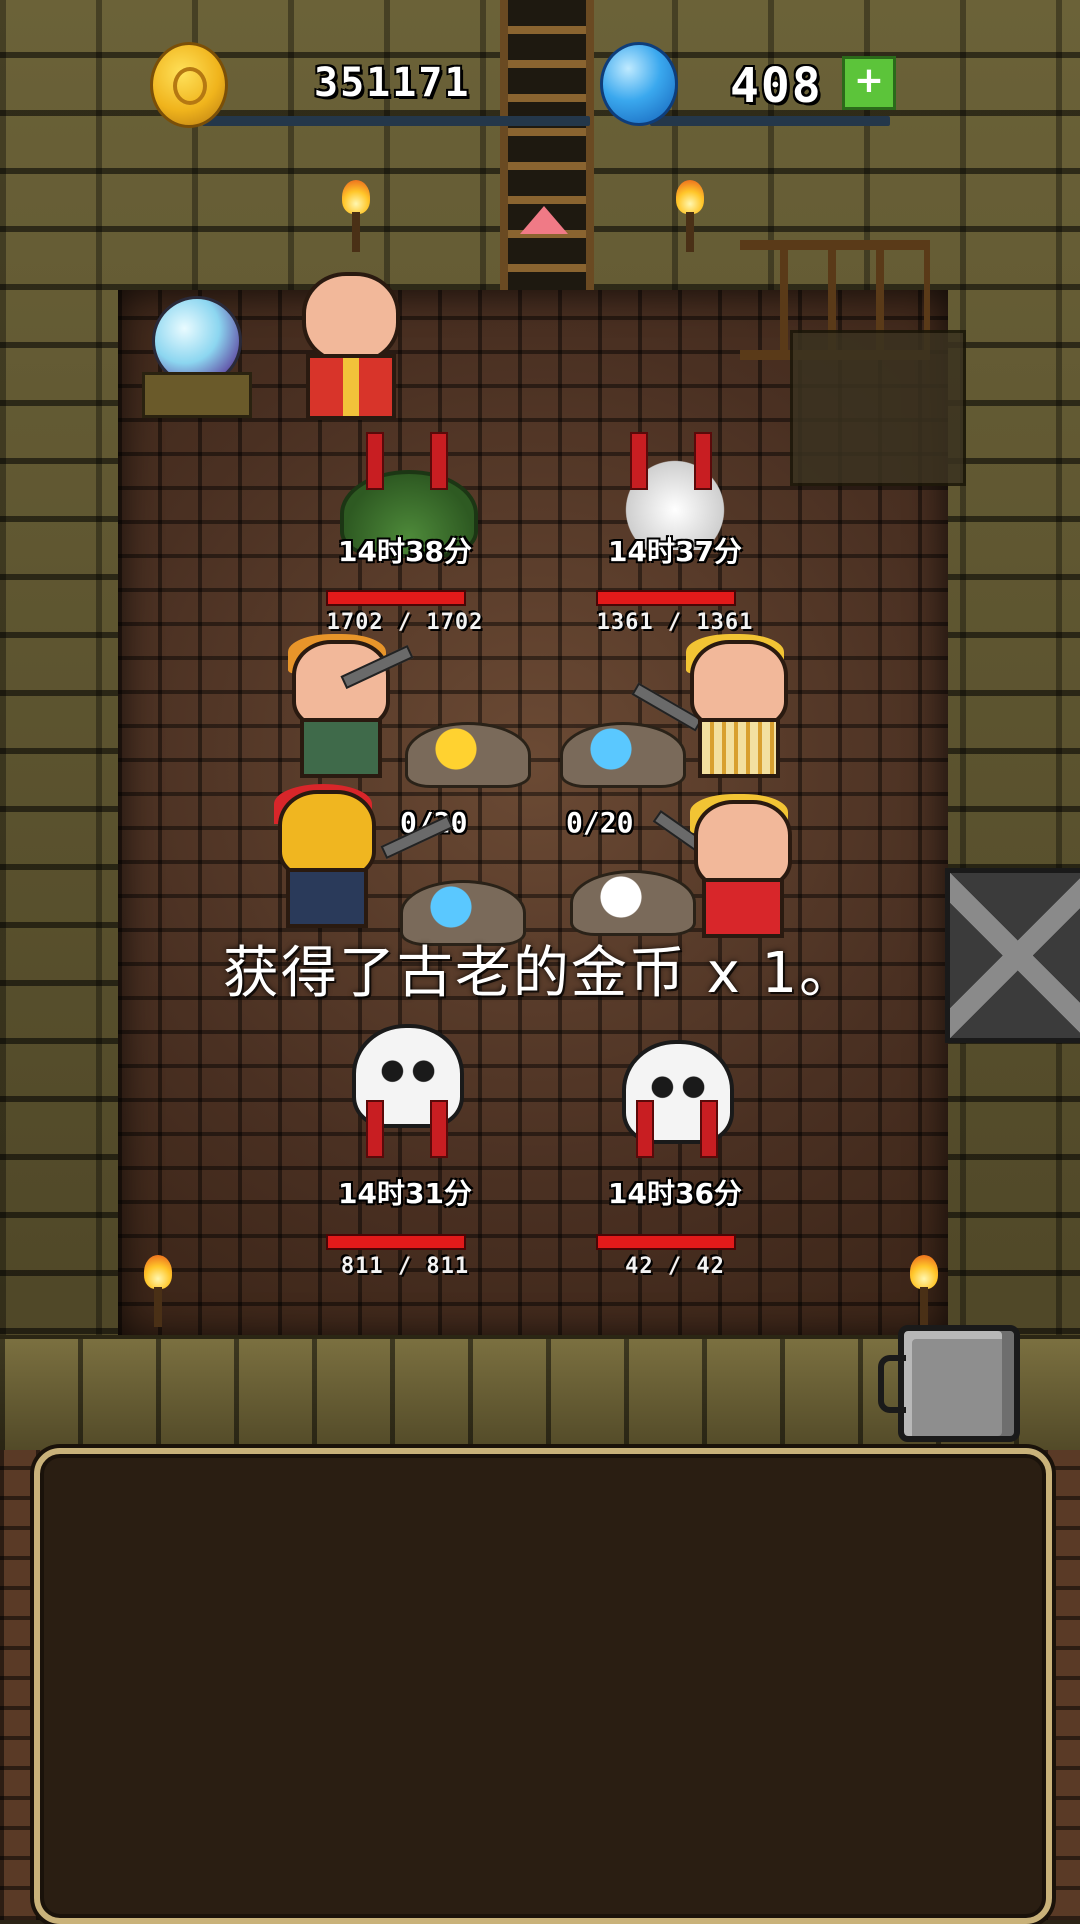 Image resolution: width=1080 pixels, height=1924 pixels. I want to click on knight-helmet, so click(327, 834).